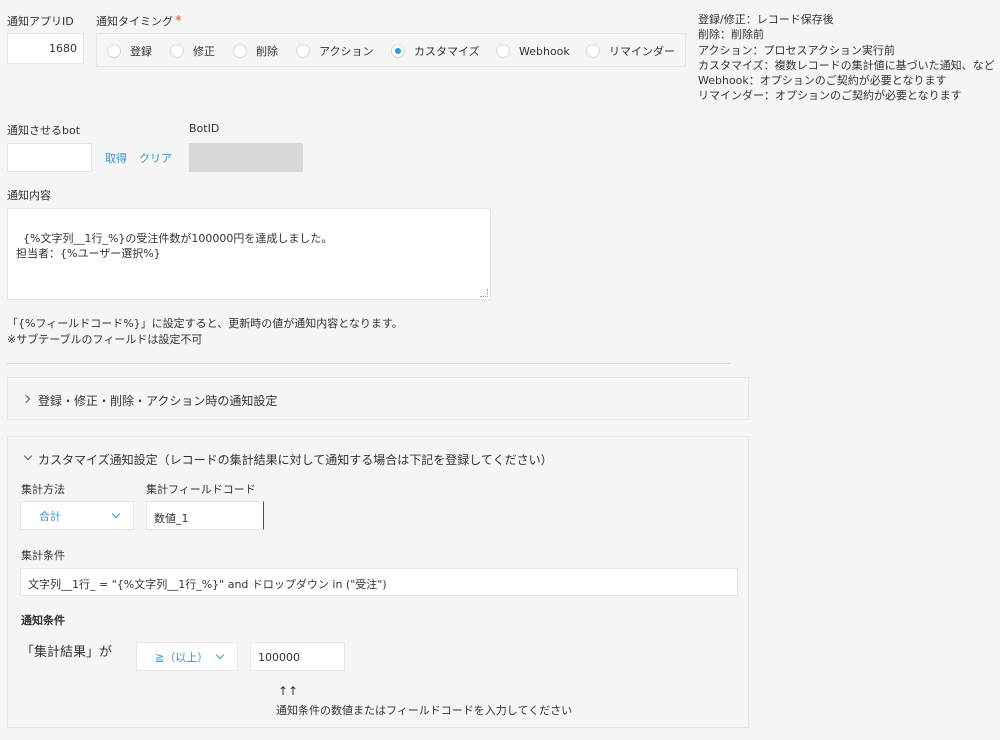 This screenshot has width=1000, height=740. I want to click on bot-label: 通知させるbot, so click(44, 130).